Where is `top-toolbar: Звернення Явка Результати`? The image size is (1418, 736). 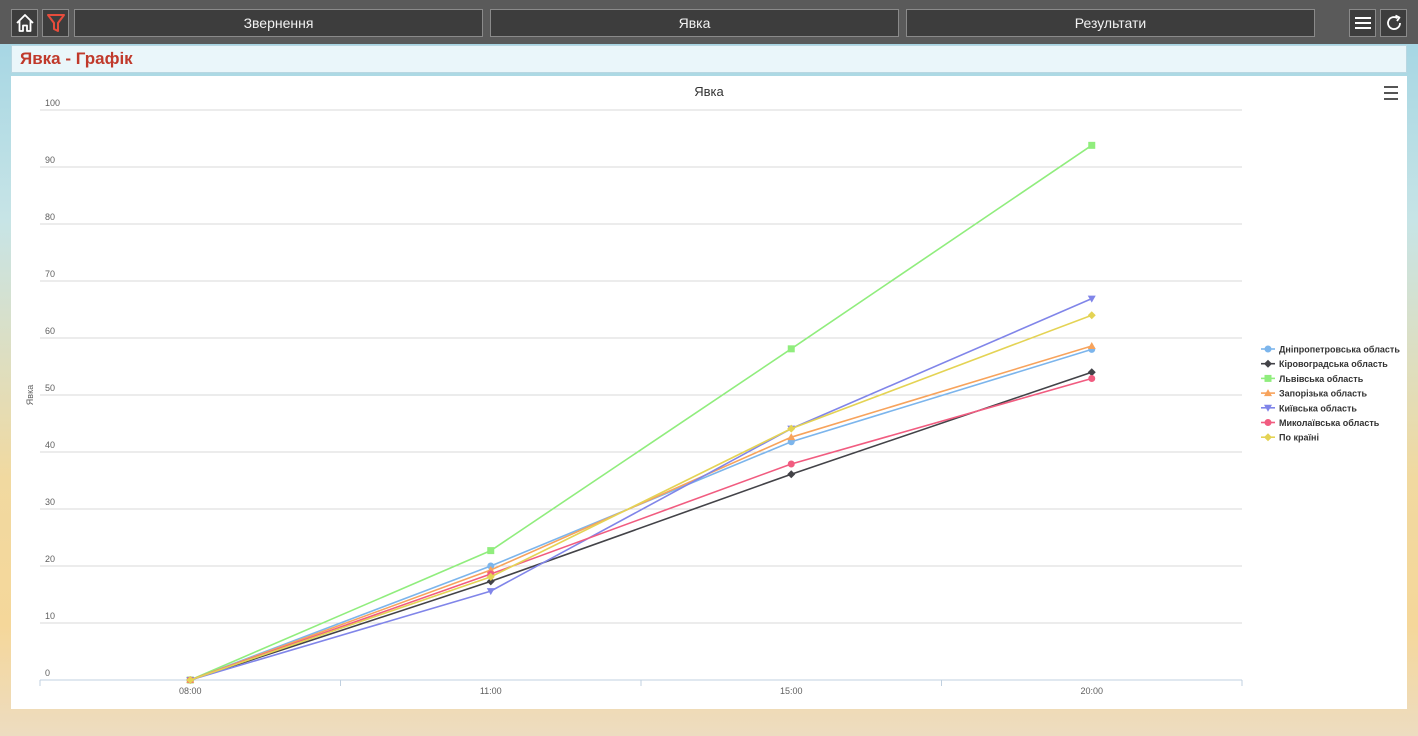 top-toolbar: Звернення Явка Результати is located at coordinates (709, 22).